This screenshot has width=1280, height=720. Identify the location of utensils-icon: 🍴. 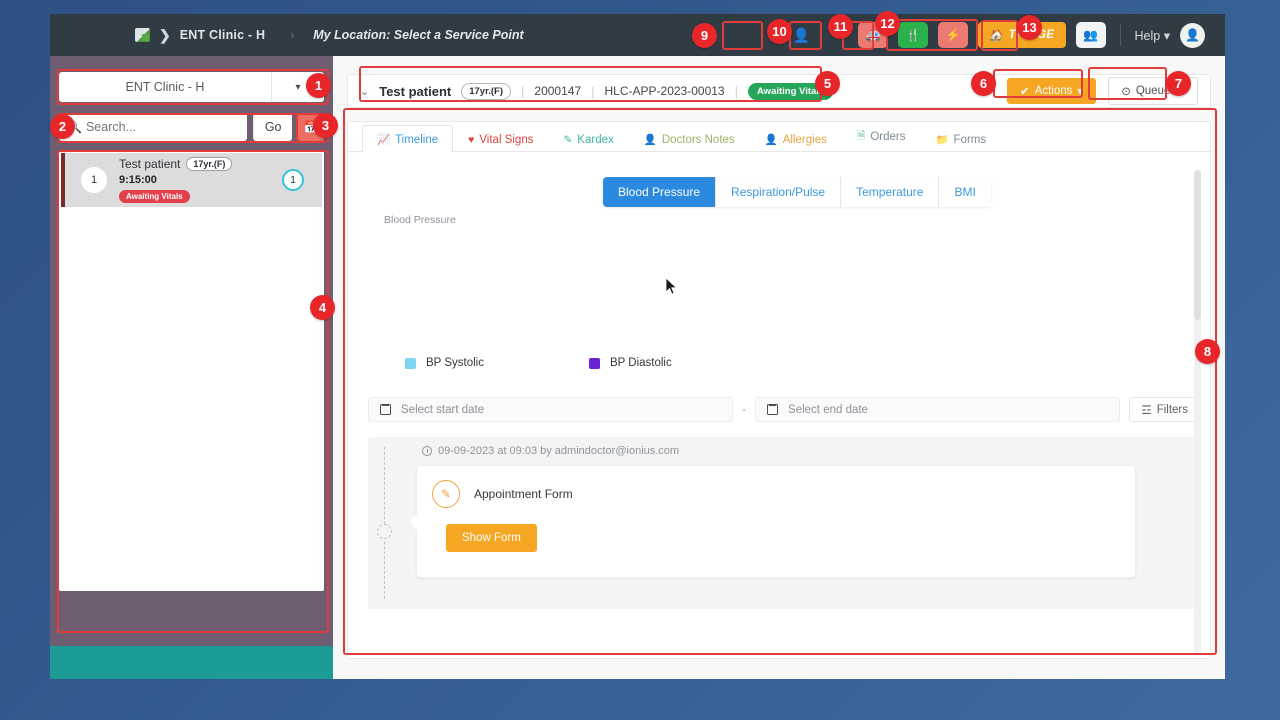
(913, 35).